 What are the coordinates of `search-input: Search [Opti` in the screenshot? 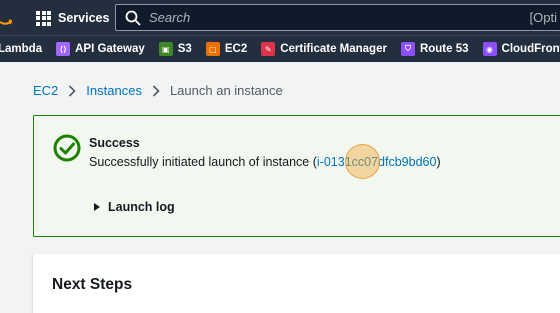 It's located at (337, 17).